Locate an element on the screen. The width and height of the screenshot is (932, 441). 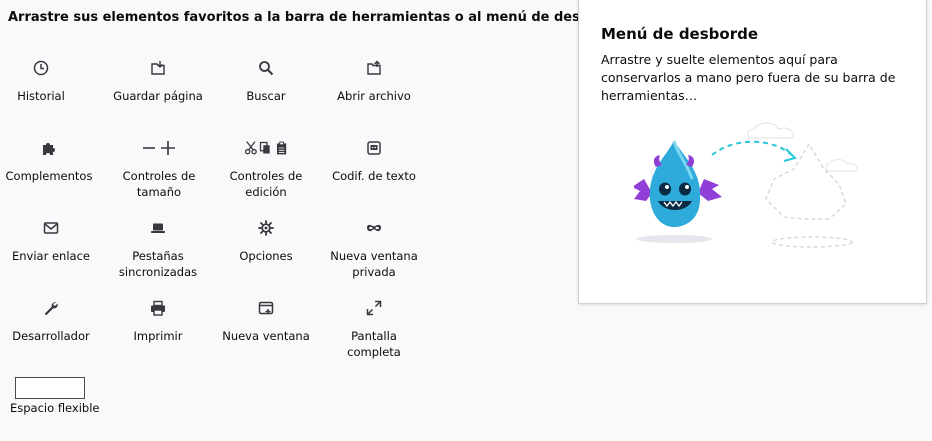
palette-item-label: Nueva ventana privada is located at coordinates (374, 264).